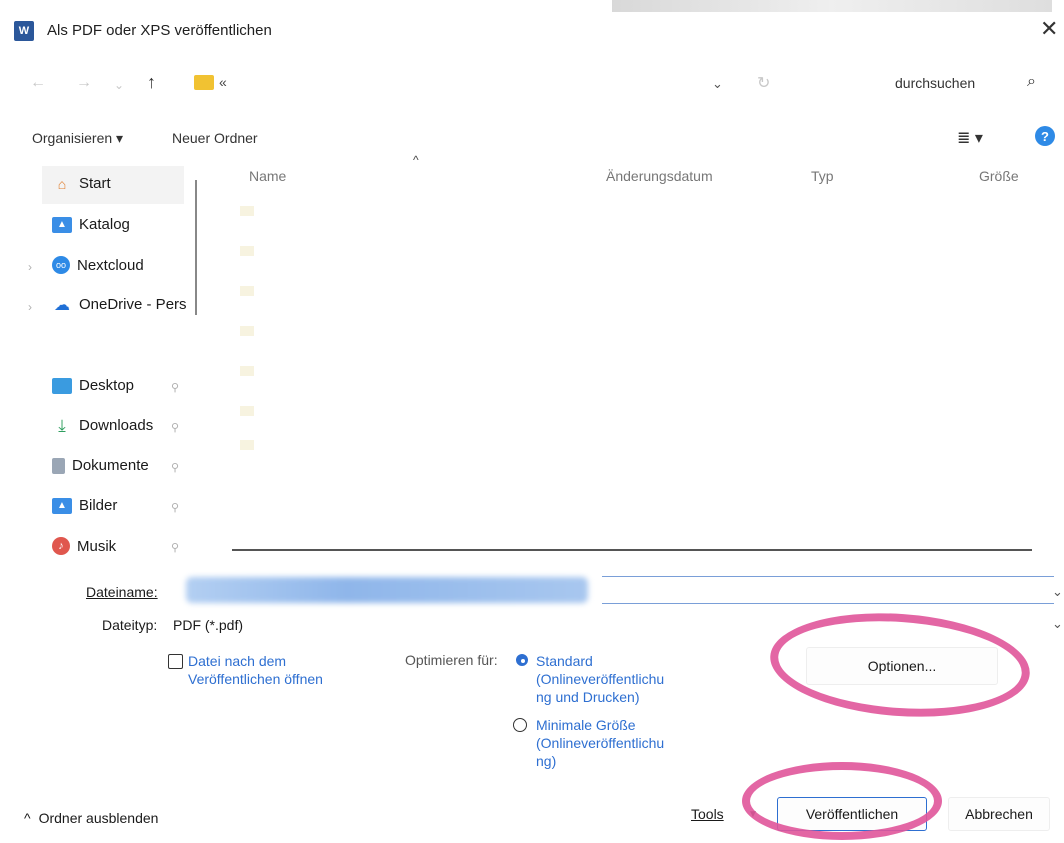  I want to click on sidebar-item-musik: ♪ Musik, so click(84, 546).